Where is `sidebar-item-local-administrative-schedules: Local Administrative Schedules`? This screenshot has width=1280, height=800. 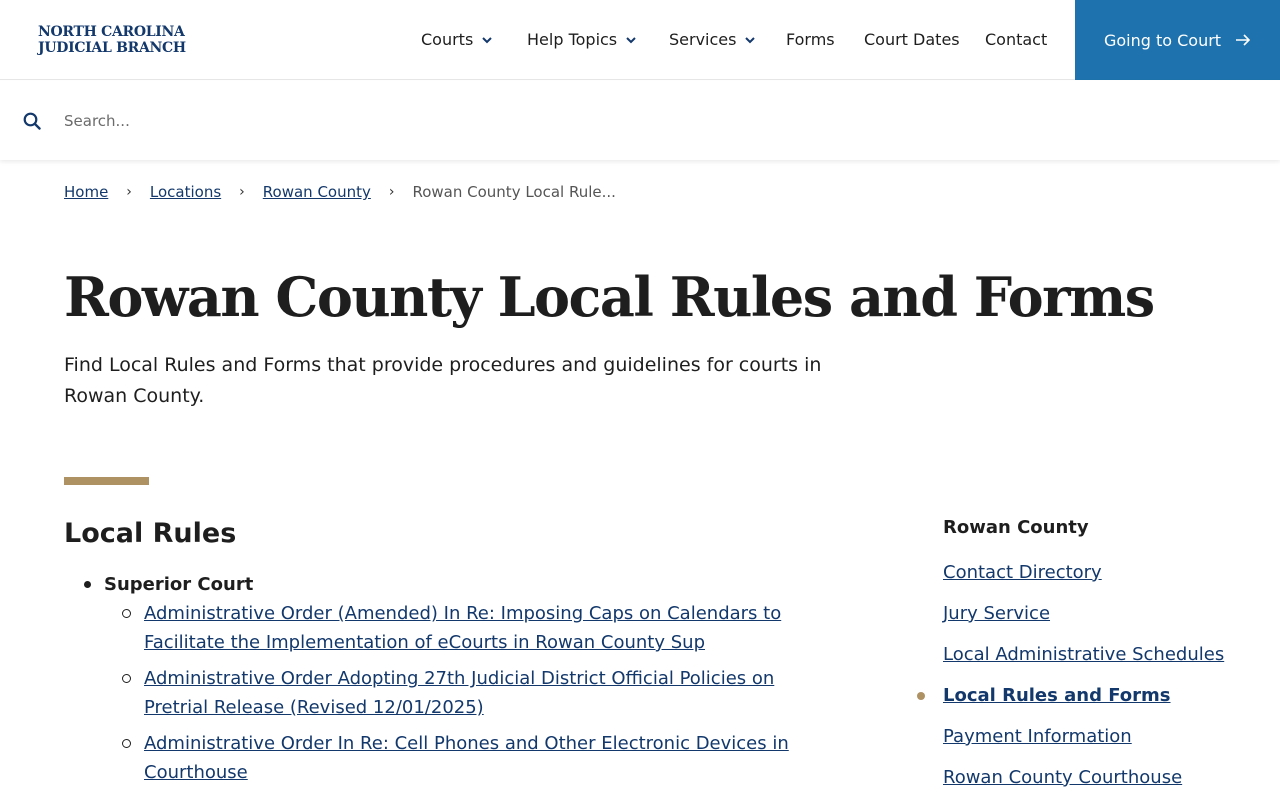 sidebar-item-local-administrative-schedules: Local Administrative Schedules is located at coordinates (1093, 654).